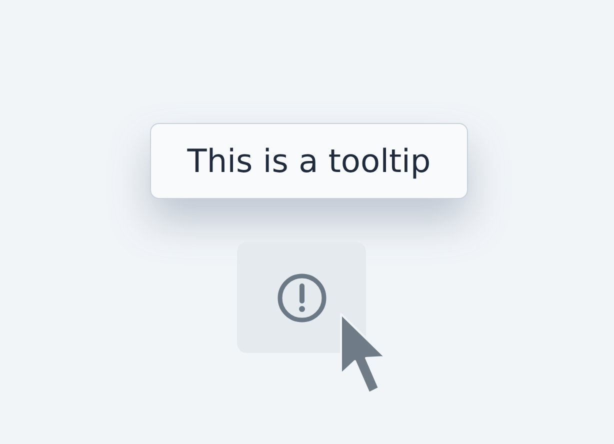  I want to click on alert-icon, so click(302, 298).